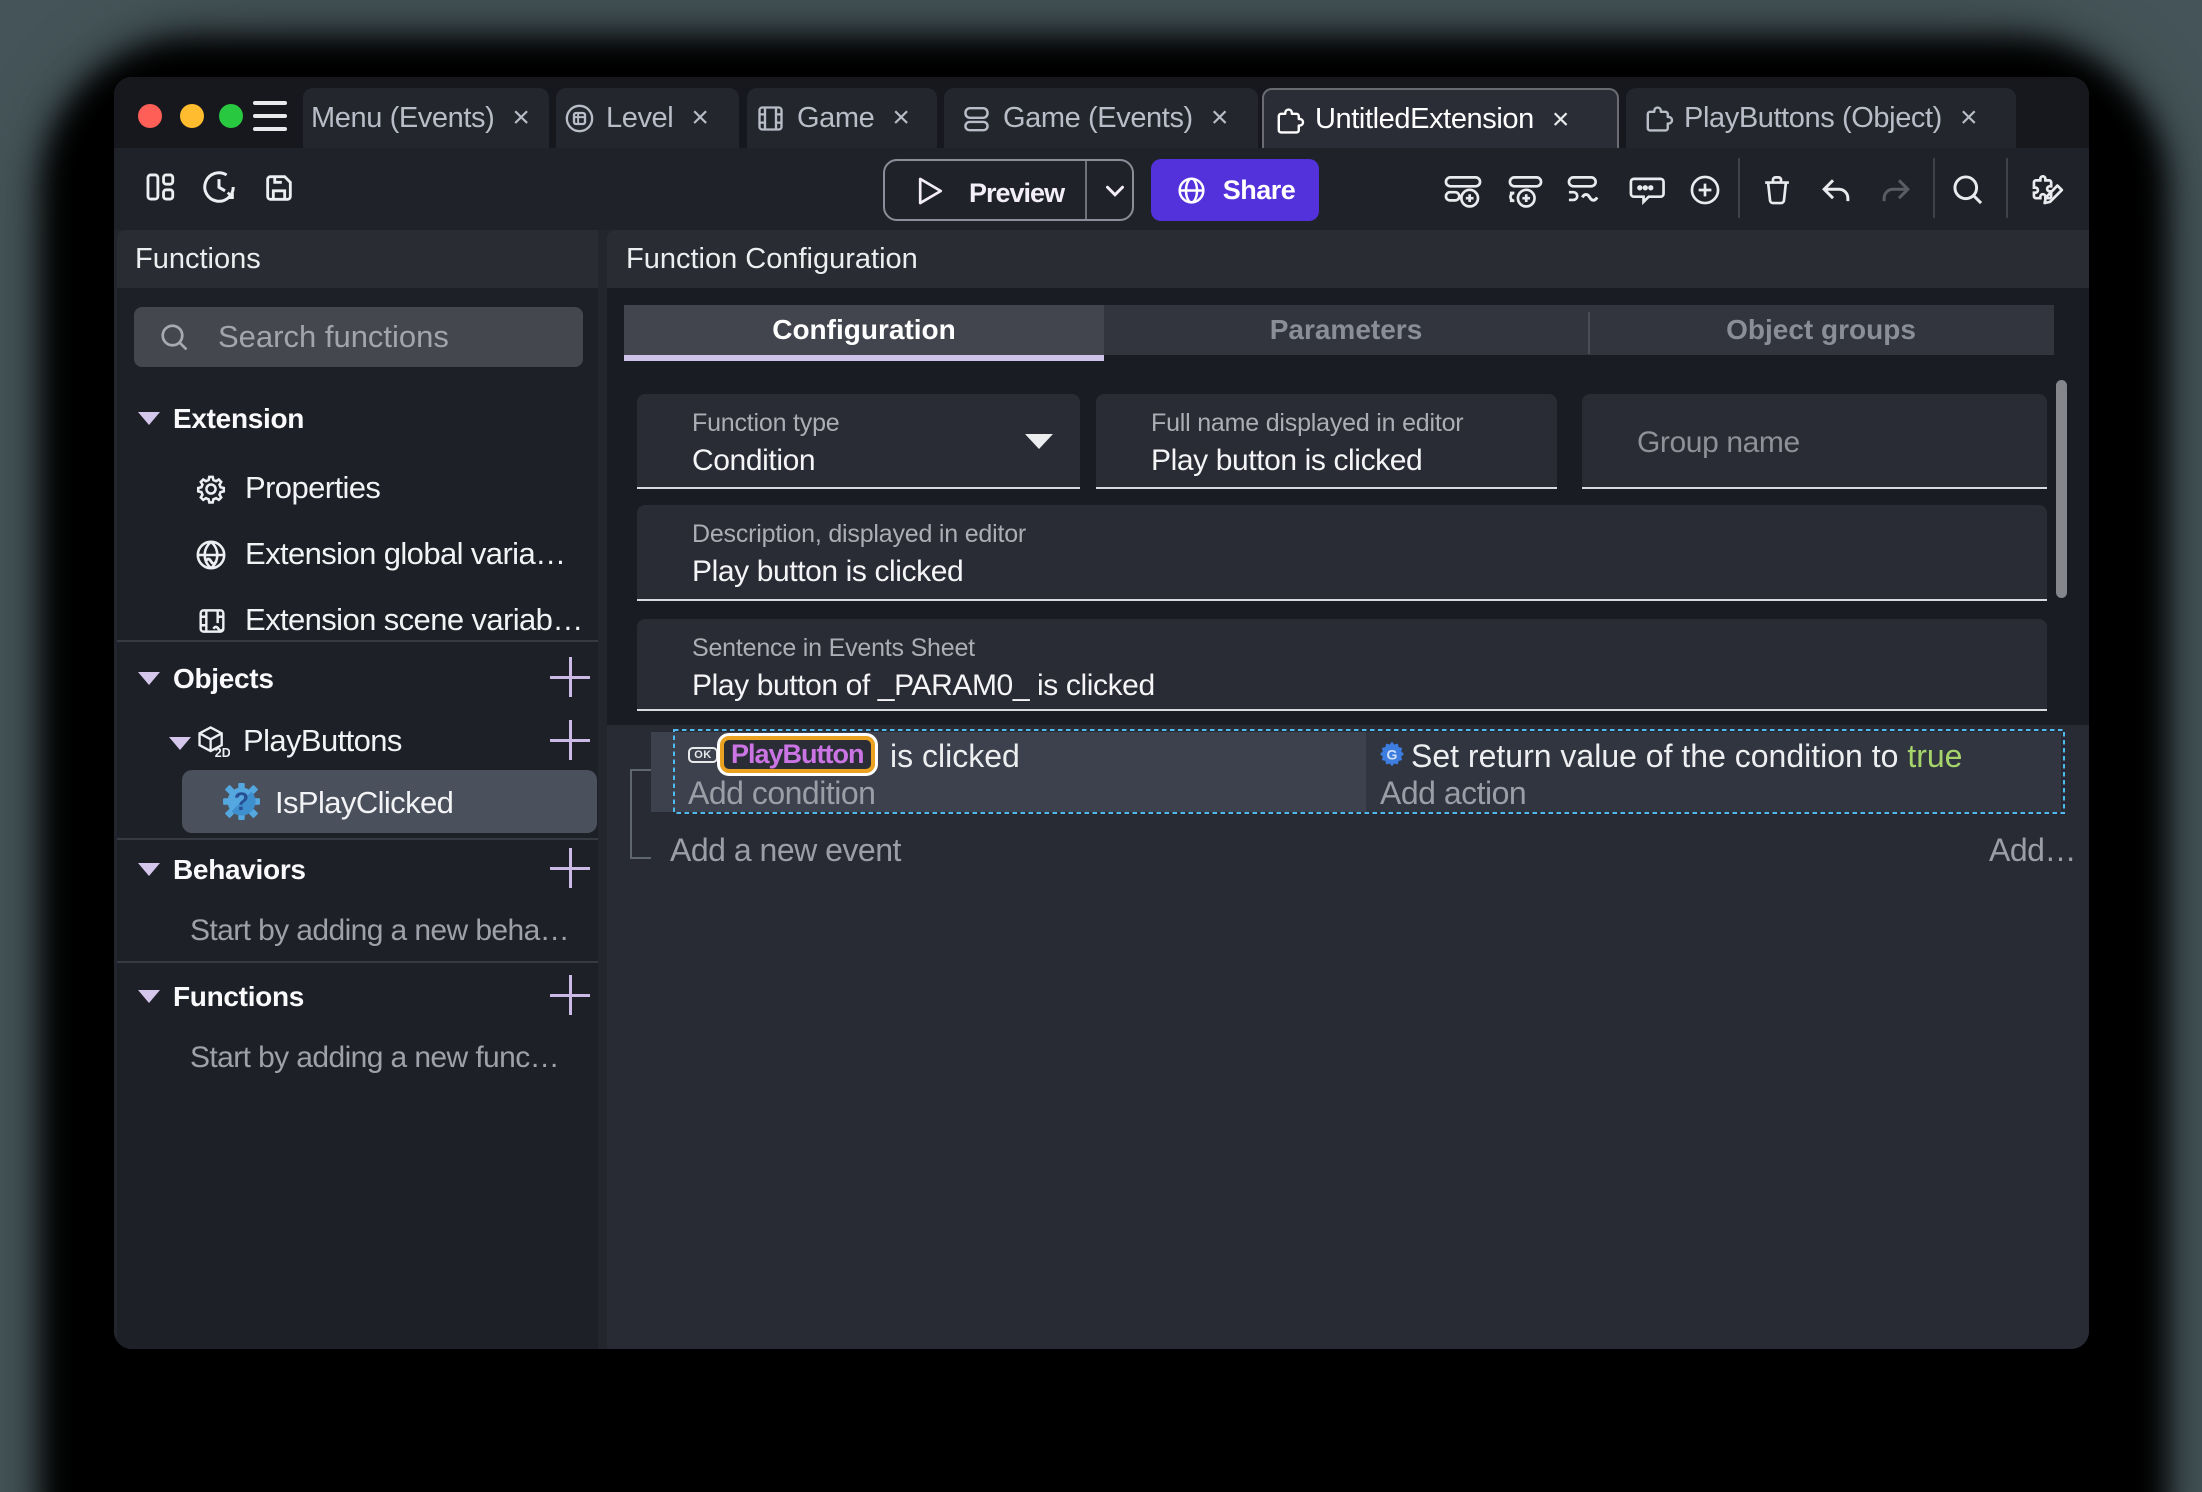 The image size is (2202, 1492). I want to click on svg-text: G, so click(1392, 754).